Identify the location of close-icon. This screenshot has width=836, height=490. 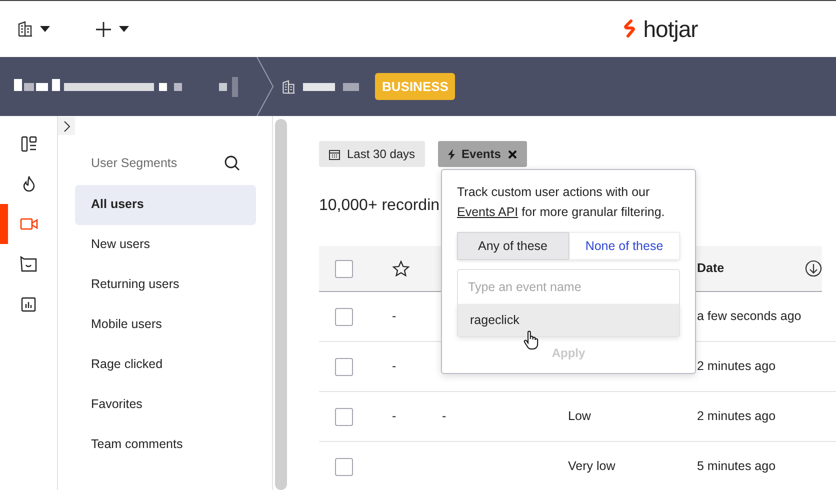
(512, 154).